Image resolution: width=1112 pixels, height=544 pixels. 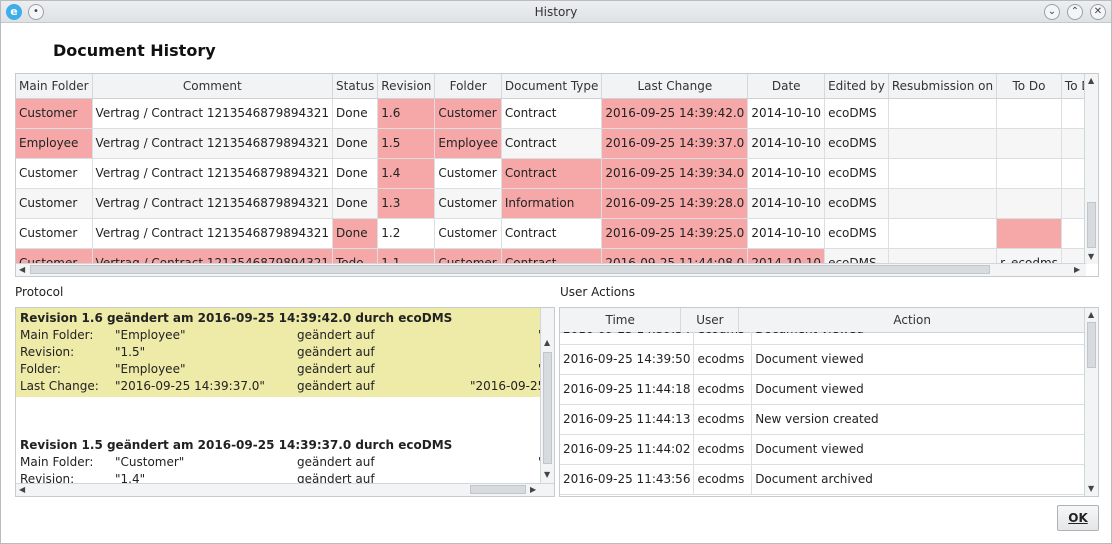 I want to click on column-header: To Display, so click(x=1073, y=86).